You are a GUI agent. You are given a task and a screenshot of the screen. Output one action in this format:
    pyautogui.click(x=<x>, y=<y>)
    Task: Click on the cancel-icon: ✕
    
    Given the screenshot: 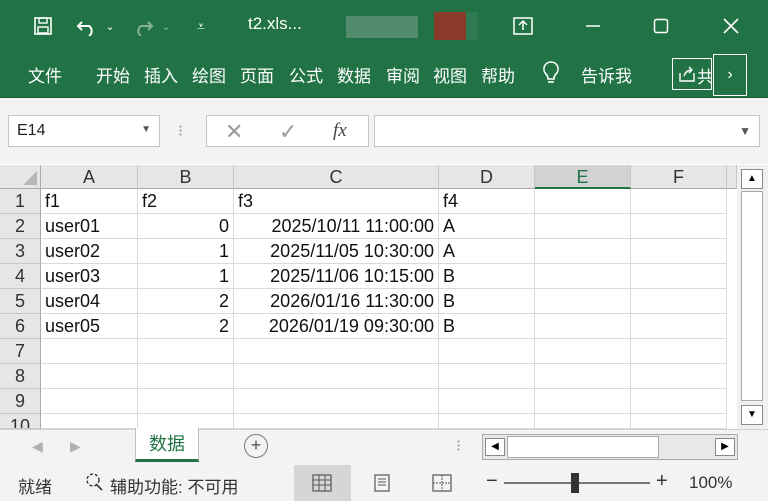 What is the action you would take?
    pyautogui.click(x=234, y=132)
    